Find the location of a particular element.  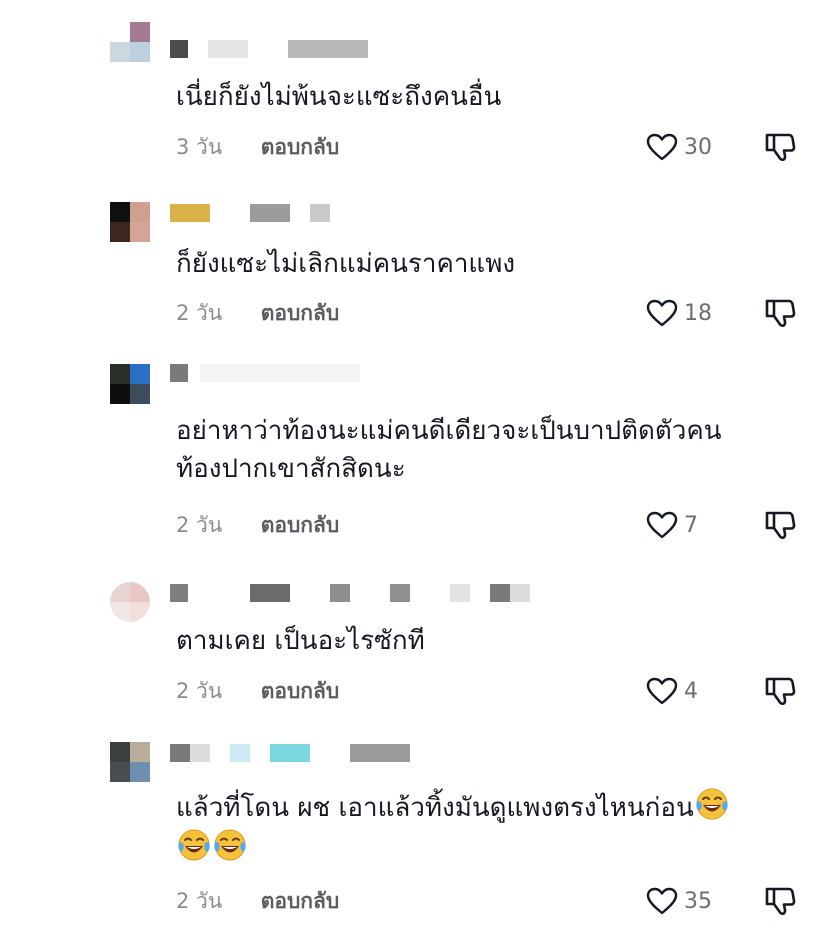

like-button: 7 is located at coordinates (672, 525).